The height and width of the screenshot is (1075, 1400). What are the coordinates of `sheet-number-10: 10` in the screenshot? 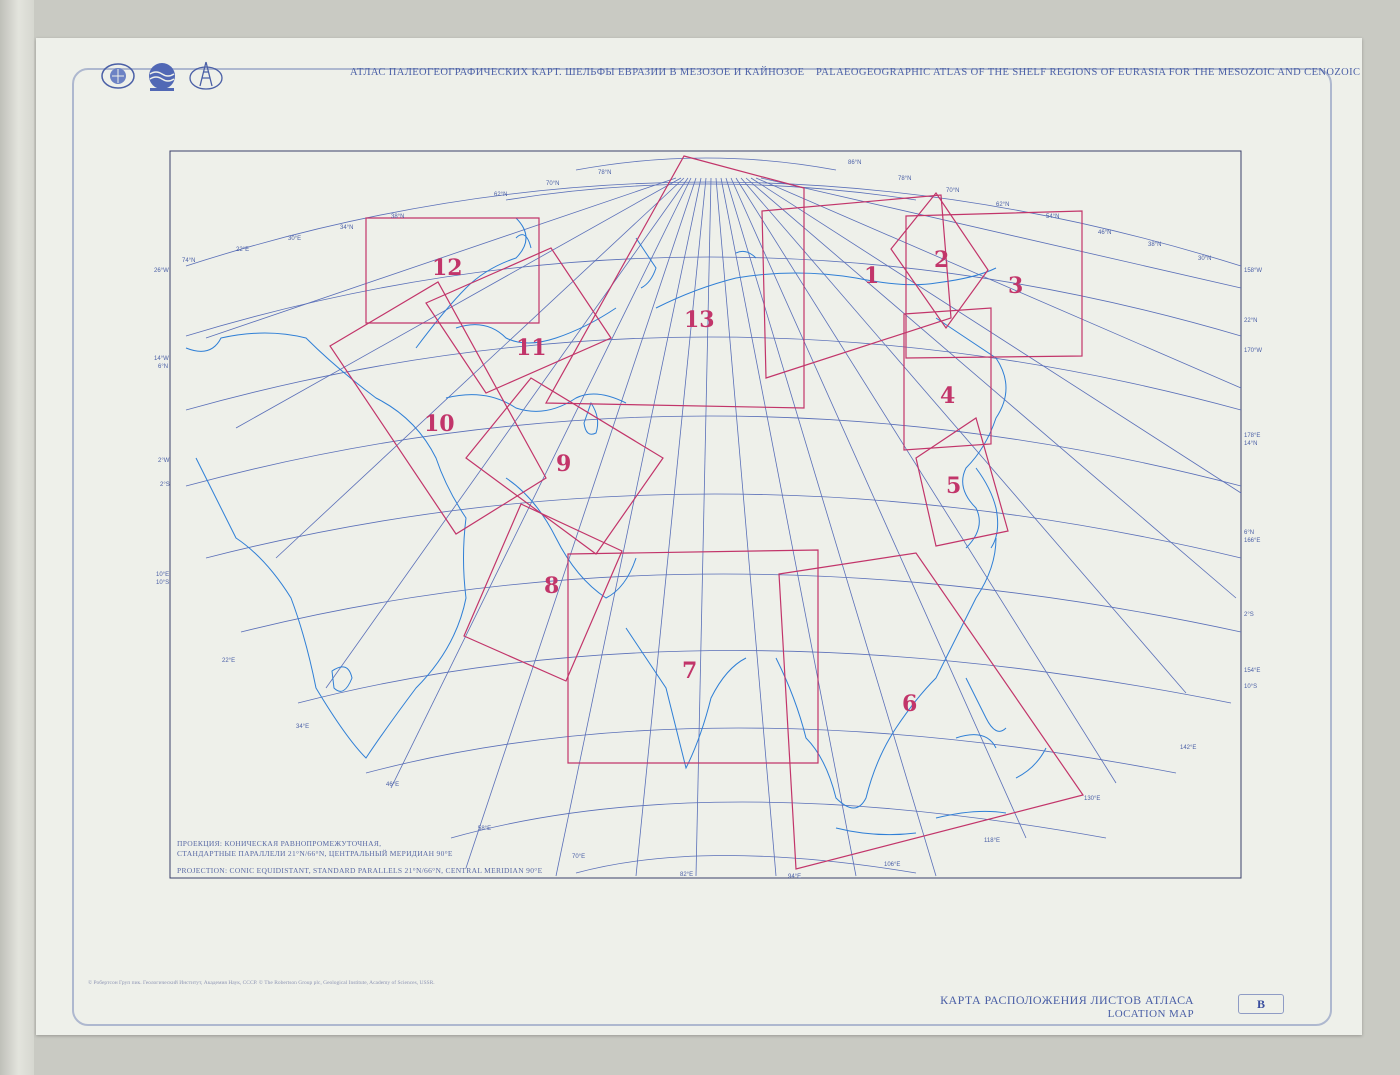 It's located at (439, 424).